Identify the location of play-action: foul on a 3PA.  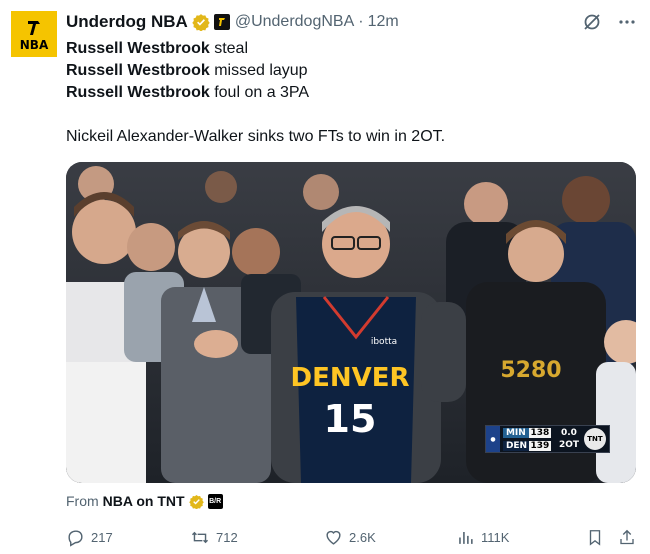
(262, 92).